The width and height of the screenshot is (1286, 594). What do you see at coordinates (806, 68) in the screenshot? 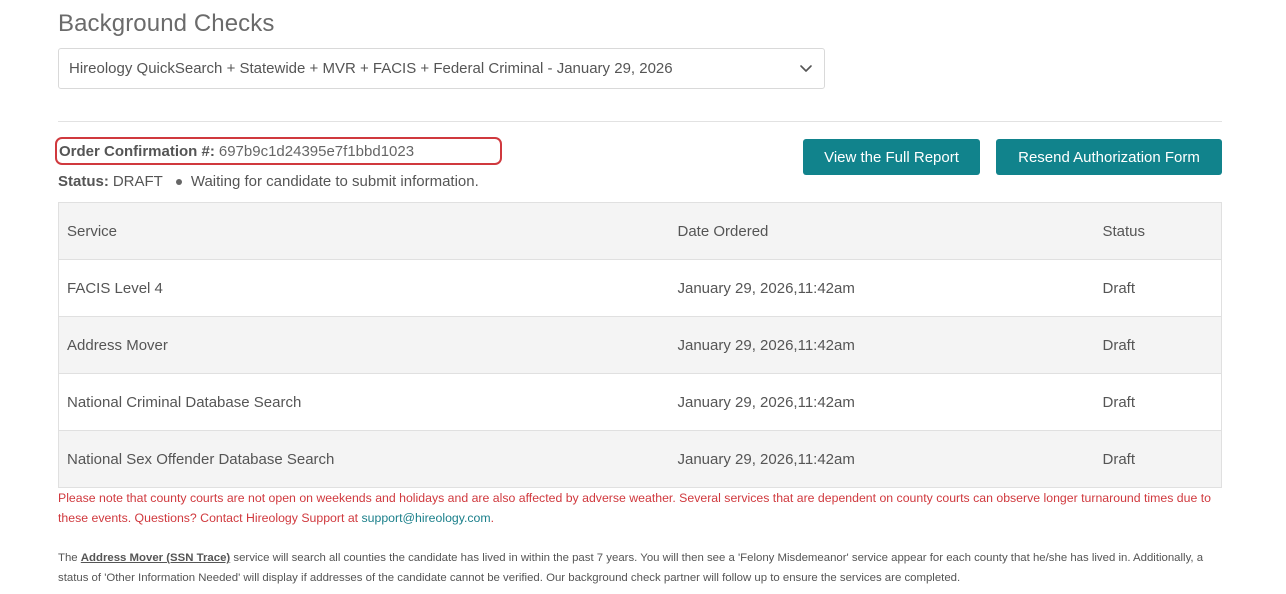
I see `chevron-down-icon` at bounding box center [806, 68].